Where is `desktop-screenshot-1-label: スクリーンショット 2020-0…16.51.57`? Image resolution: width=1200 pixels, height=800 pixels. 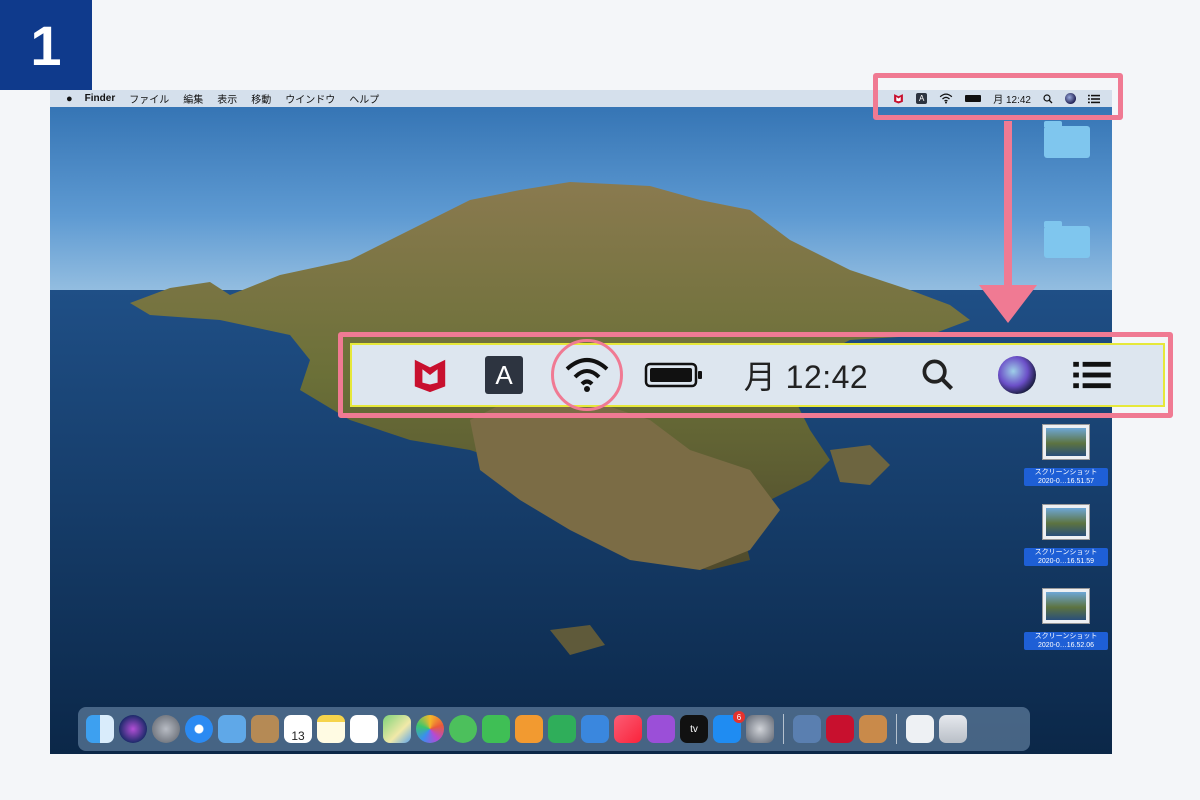 desktop-screenshot-1-label: スクリーンショット 2020-0…16.51.57 is located at coordinates (1066, 477).